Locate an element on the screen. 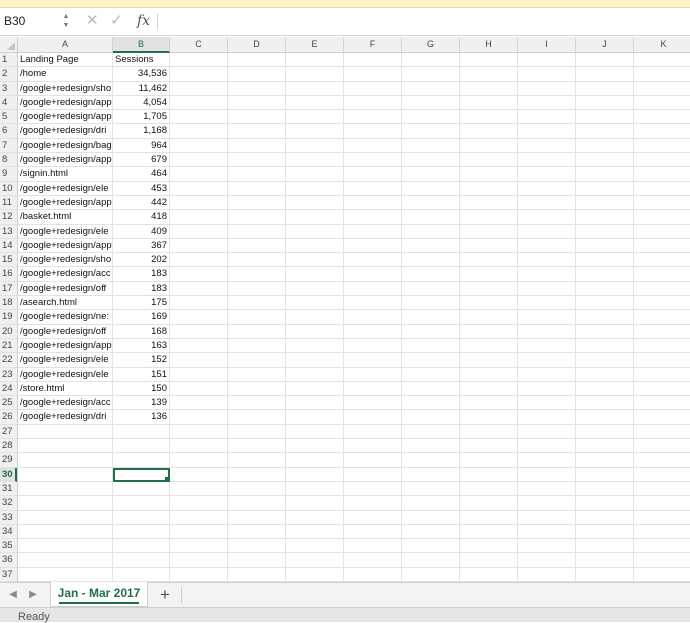 The height and width of the screenshot is (623, 690). cell-landing-page: /google+redesign/off is located at coordinates (65, 289).